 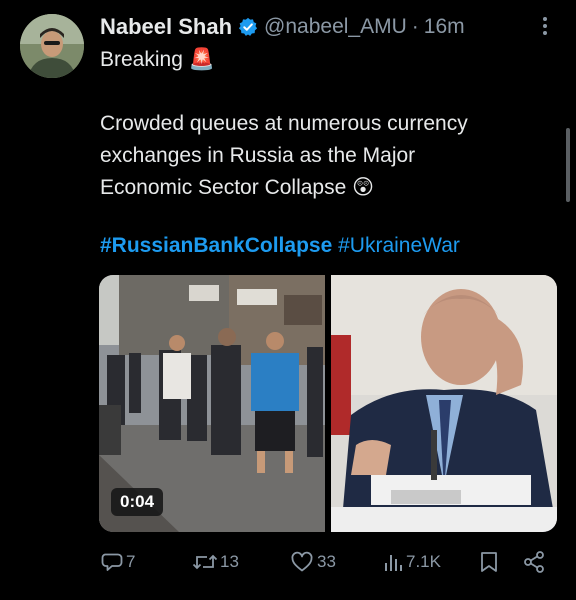 I want to click on views-icon, so click(x=393, y=563).